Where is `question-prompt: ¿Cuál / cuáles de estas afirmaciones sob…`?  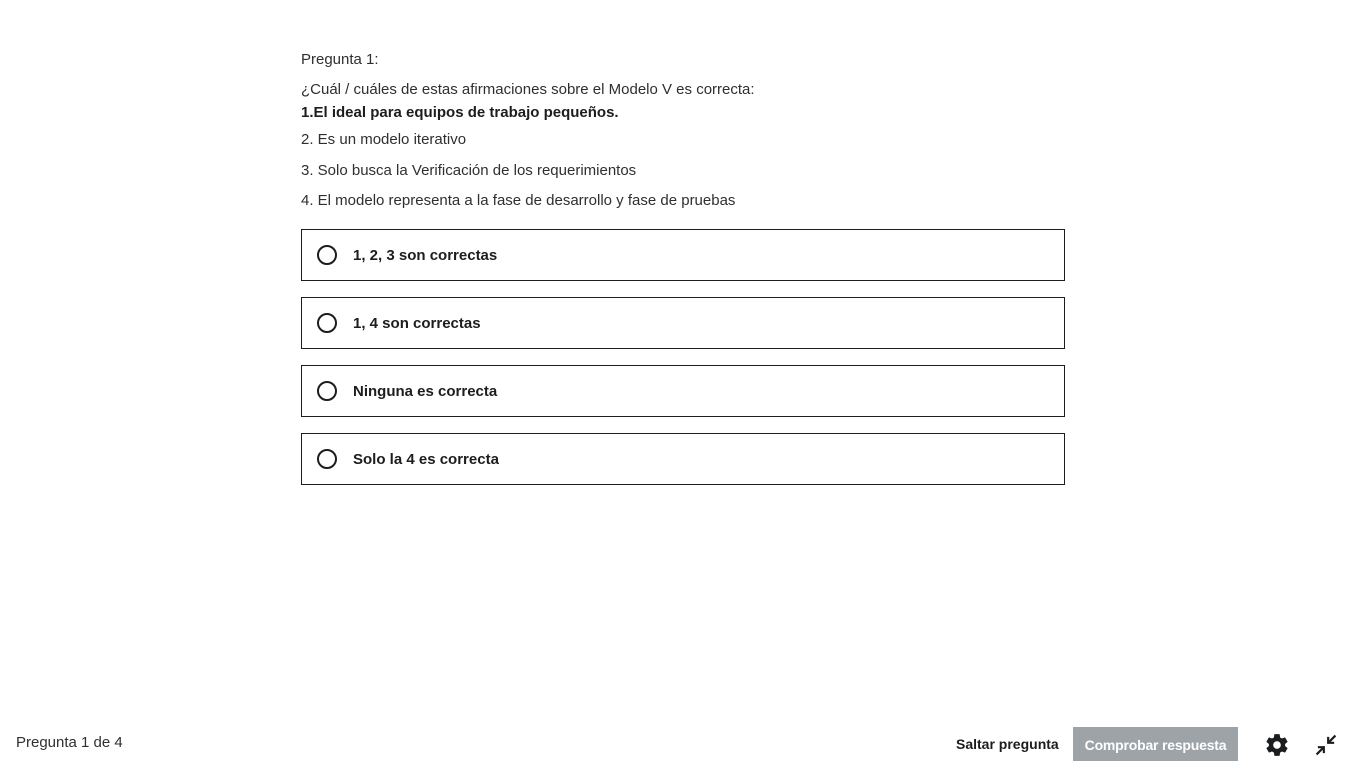 question-prompt: ¿Cuál / cuáles de estas afirmaciones sob… is located at coordinates (528, 89).